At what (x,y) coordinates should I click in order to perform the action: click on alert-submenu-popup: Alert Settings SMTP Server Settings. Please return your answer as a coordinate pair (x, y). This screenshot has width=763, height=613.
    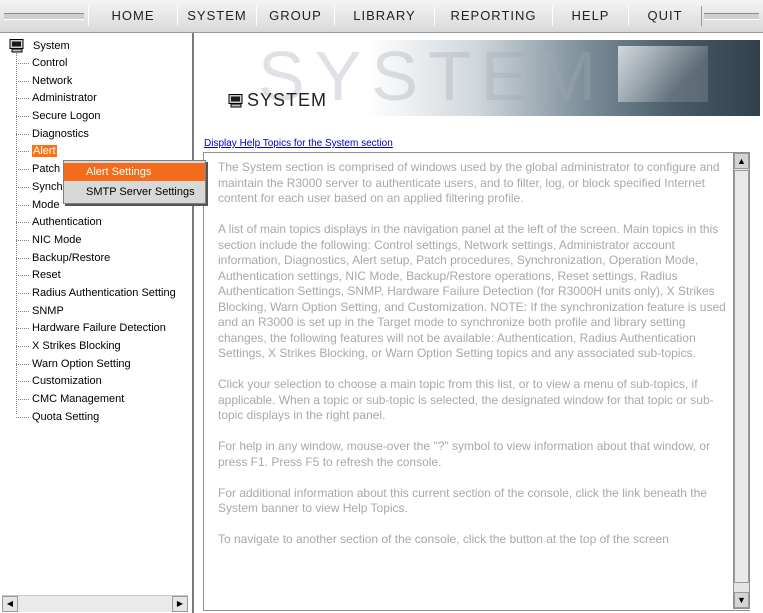
    Looking at the image, I should click on (134, 182).